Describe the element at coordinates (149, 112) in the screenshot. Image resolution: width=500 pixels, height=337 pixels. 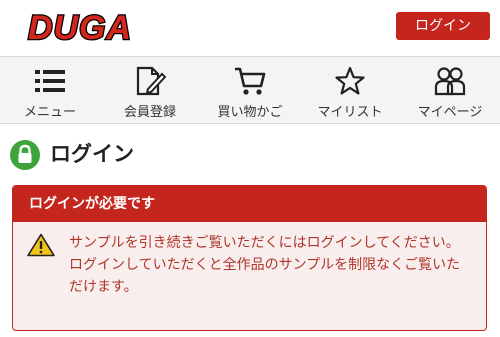
I see `nav-label-register: 会員登録` at that location.